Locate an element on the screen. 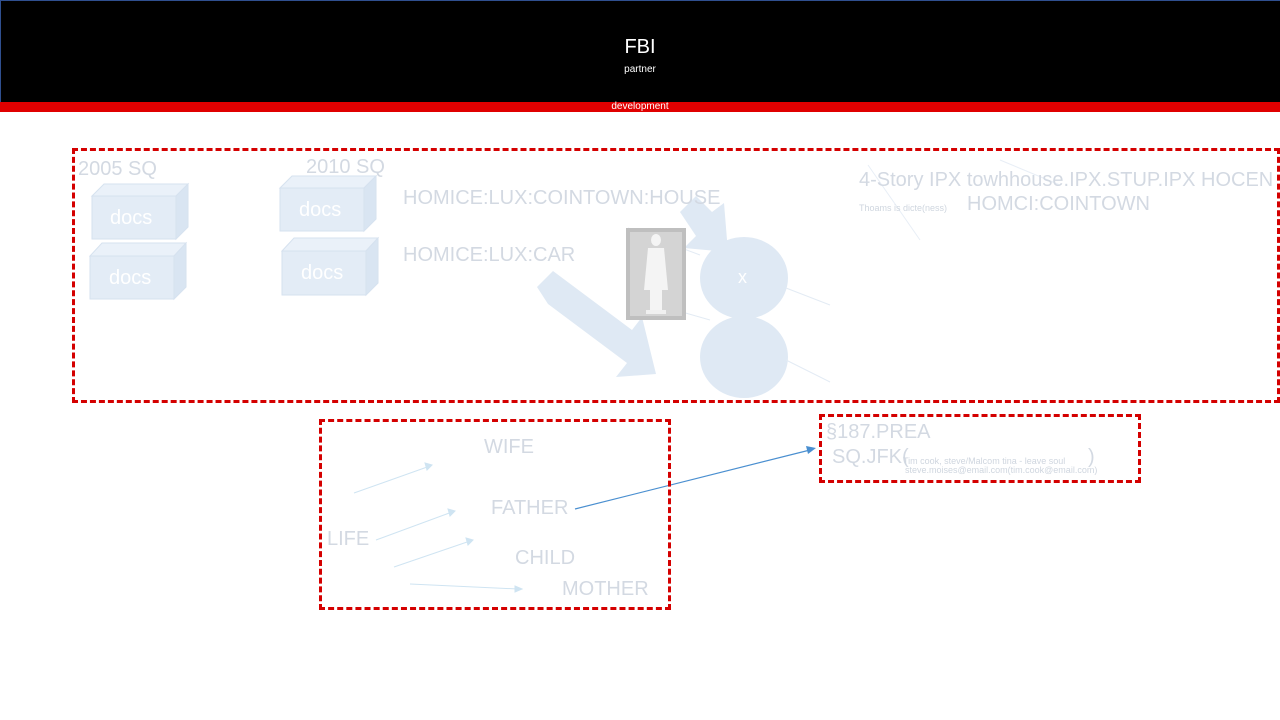 This screenshot has width=1280, height=720. family-child: CHILD is located at coordinates (545, 558).